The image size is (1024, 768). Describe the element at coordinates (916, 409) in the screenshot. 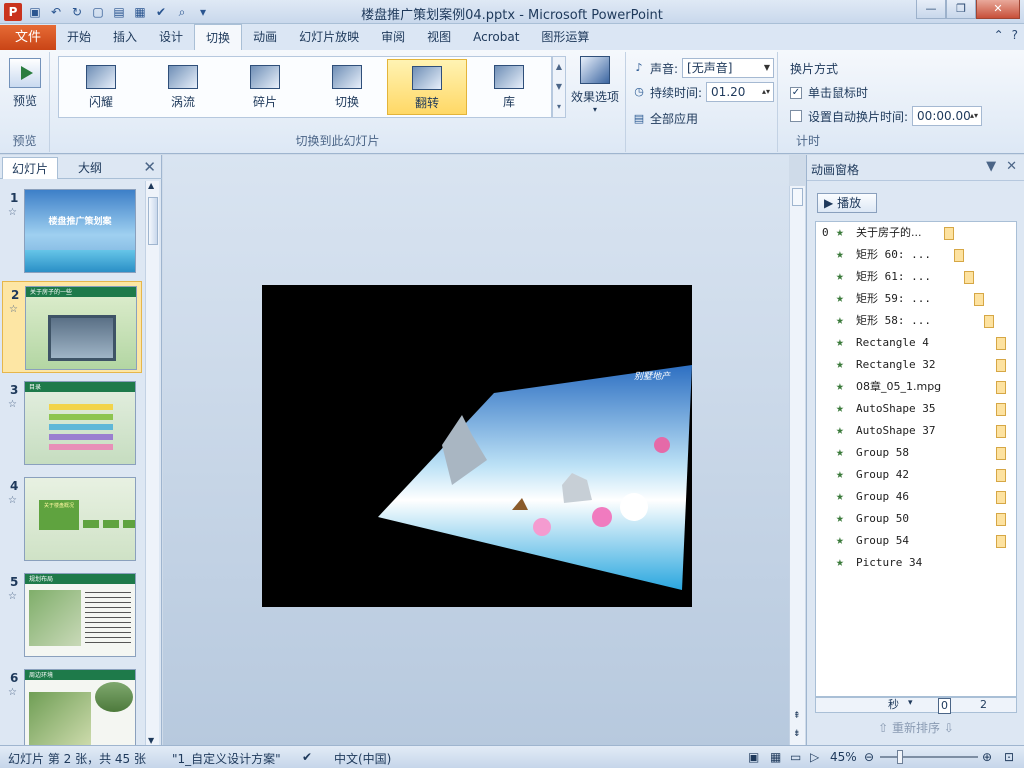

I see `list-item: ★ AutoShape 35` at that location.